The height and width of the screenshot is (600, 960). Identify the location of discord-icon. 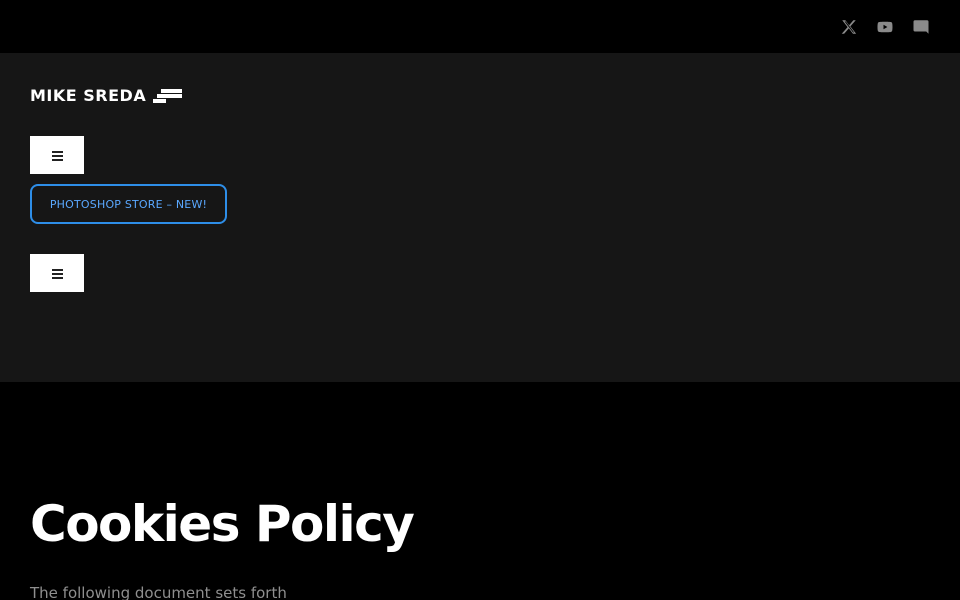
(921, 27).